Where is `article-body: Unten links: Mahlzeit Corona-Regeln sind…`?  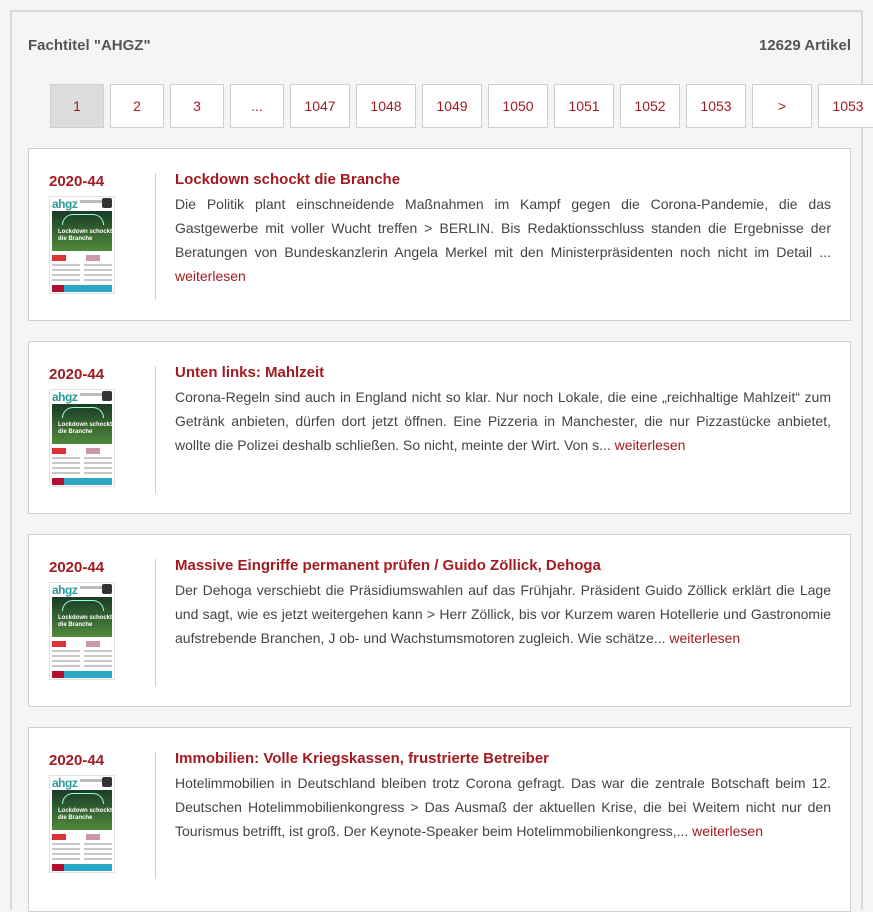
article-body: Unten links: Mahlzeit Corona-Regeln sind… is located at coordinates (503, 410).